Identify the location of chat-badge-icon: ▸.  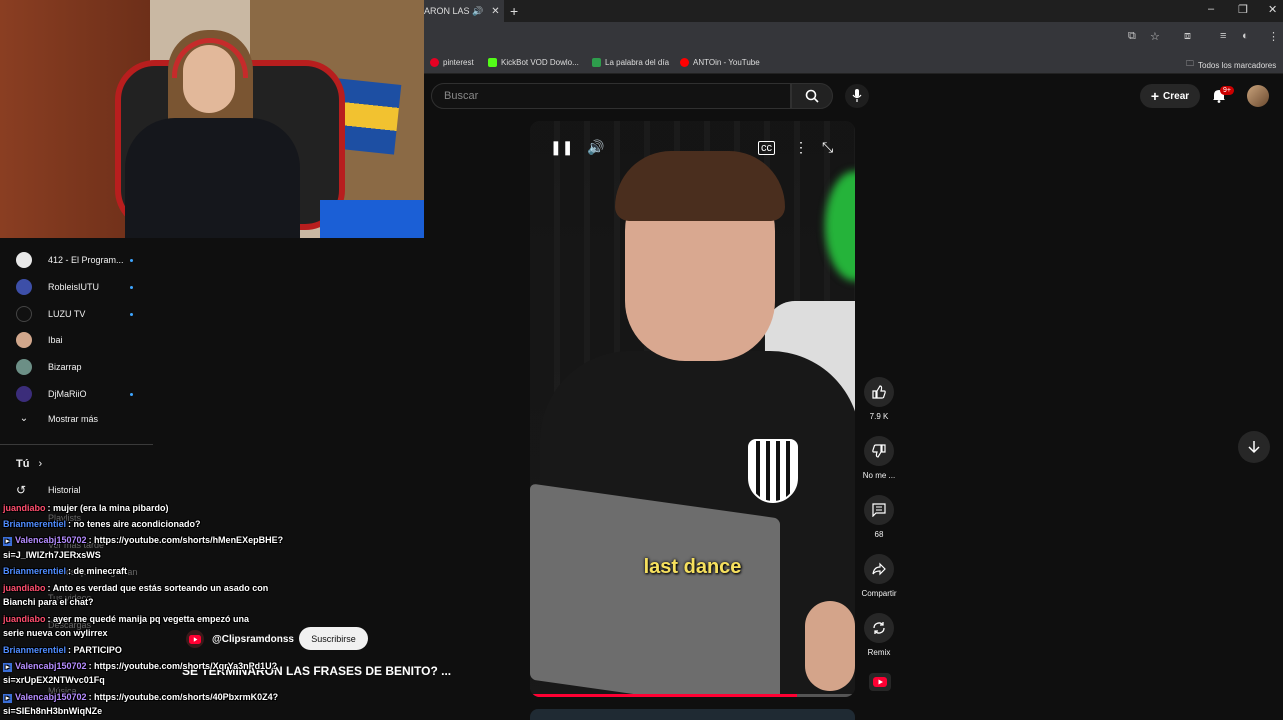
(7, 667).